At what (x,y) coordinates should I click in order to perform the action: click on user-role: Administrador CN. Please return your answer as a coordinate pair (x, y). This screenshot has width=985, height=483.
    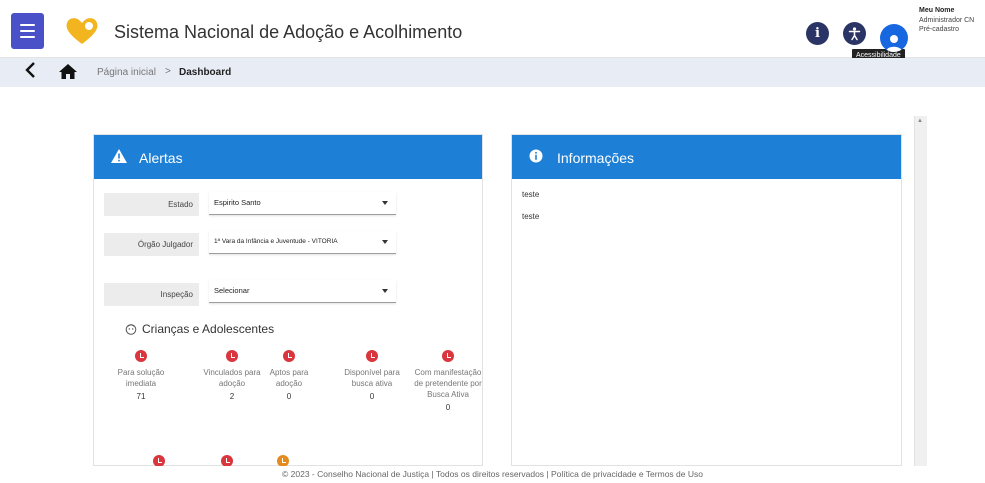
    Looking at the image, I should click on (947, 20).